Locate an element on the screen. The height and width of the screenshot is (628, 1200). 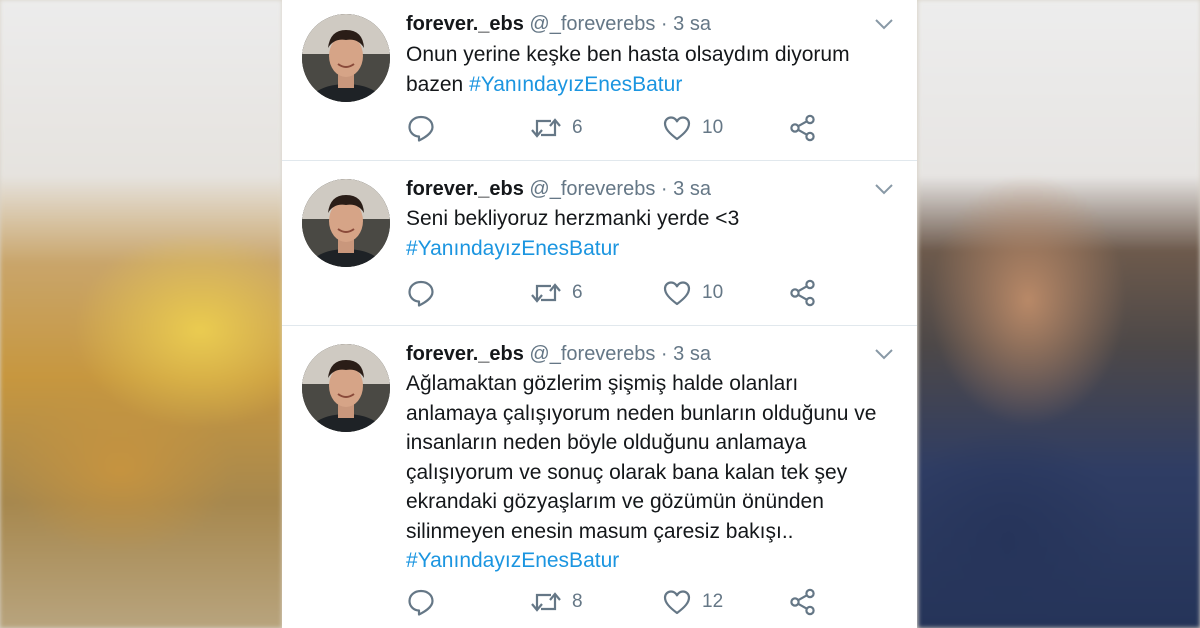
retweet-button: 8 is located at coordinates (556, 602).